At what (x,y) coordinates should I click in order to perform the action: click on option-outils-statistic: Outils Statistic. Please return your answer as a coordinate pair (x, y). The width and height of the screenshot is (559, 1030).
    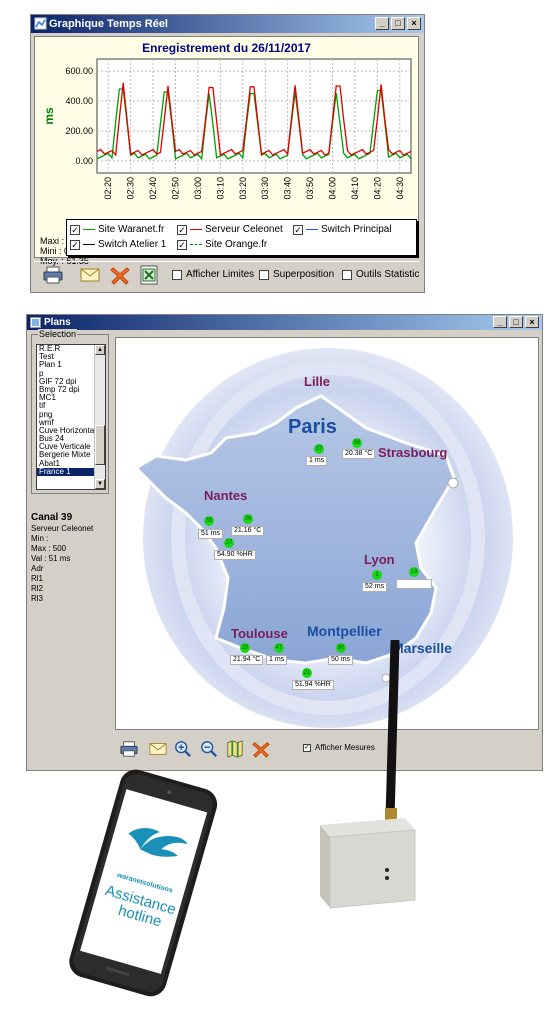
    Looking at the image, I should click on (380, 274).